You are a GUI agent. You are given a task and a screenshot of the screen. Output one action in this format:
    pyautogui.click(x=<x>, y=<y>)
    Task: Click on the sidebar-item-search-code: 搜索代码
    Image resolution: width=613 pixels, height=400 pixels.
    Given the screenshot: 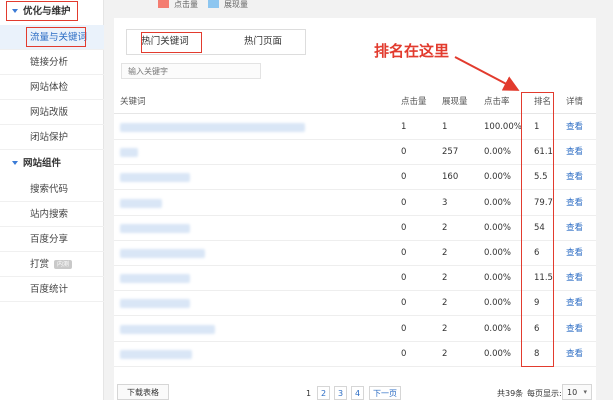 What is the action you would take?
    pyautogui.click(x=52, y=189)
    